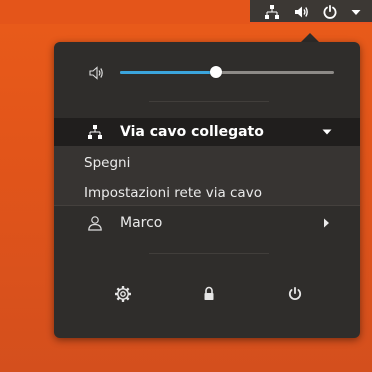 The image size is (372, 372). What do you see at coordinates (326, 223) in the screenshot?
I see `chevron-right-icon` at bounding box center [326, 223].